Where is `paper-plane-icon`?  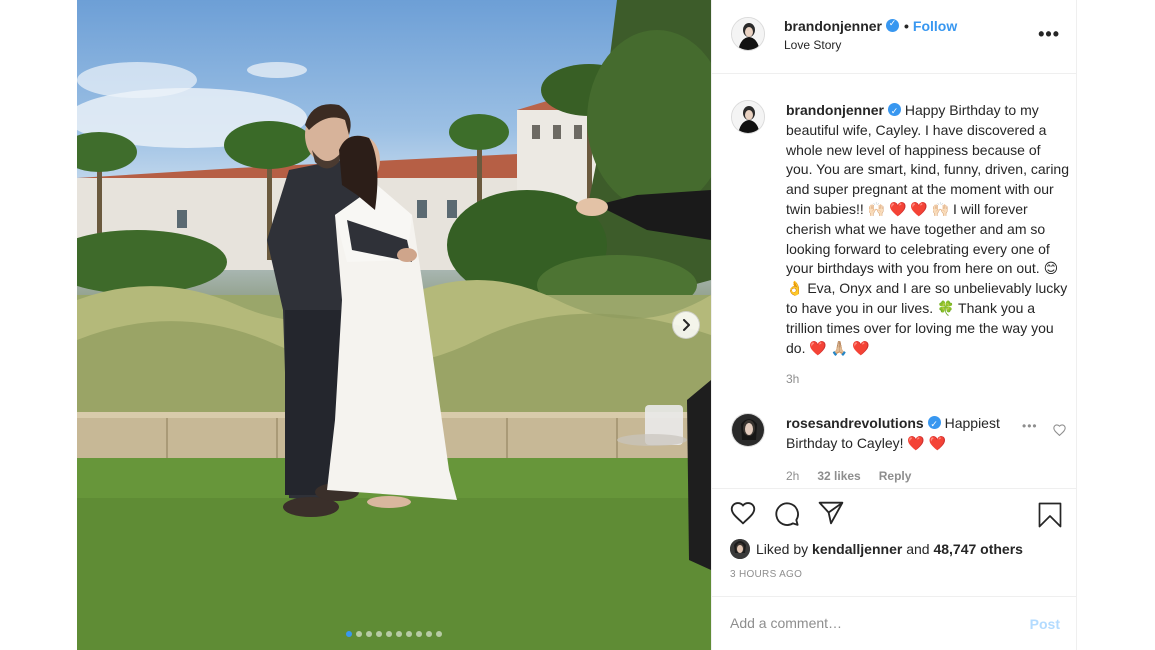
paper-plane-icon is located at coordinates (831, 513).